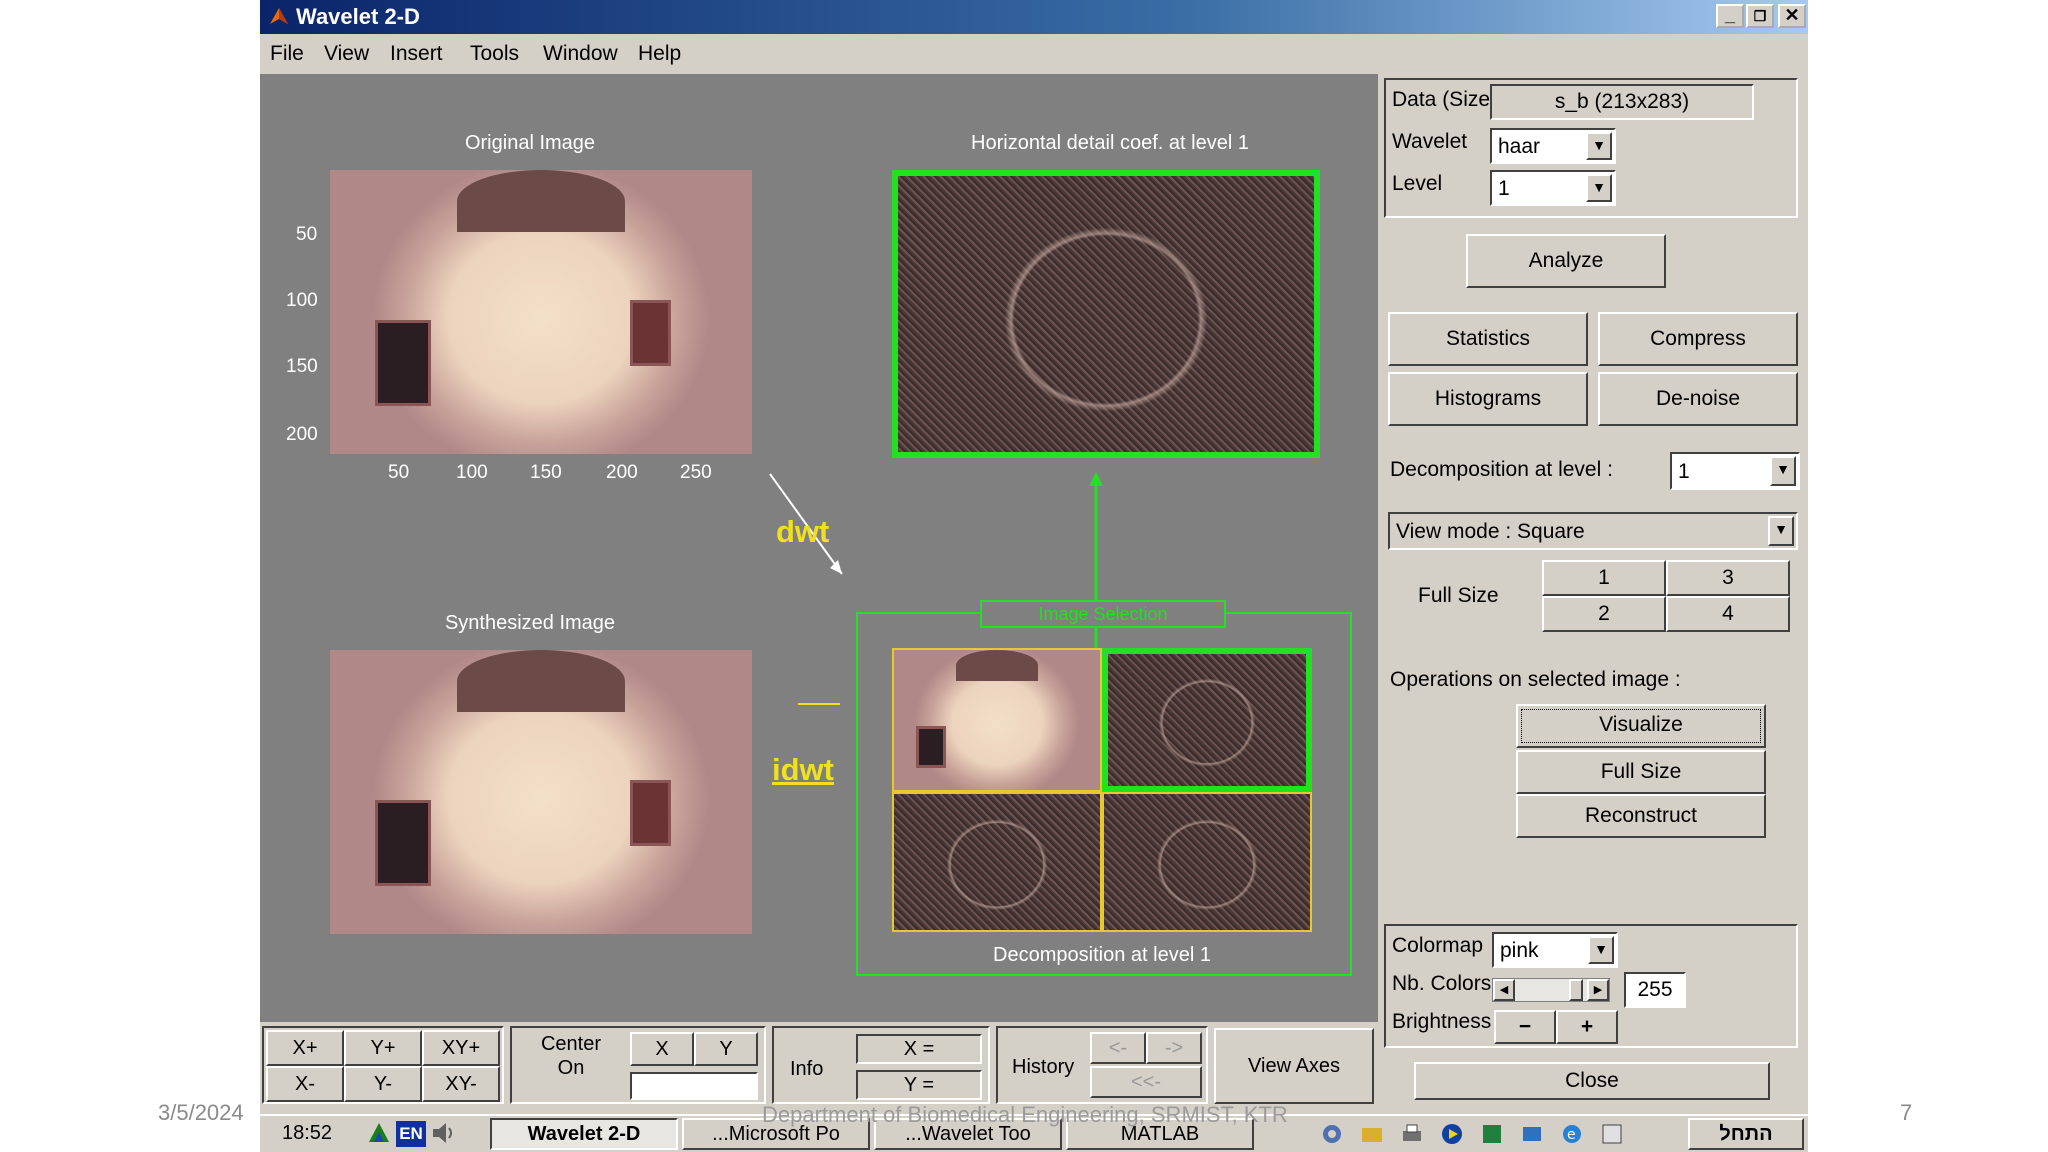 The image size is (2048, 1152). I want to click on start-button: התחל, so click(1746, 1134).